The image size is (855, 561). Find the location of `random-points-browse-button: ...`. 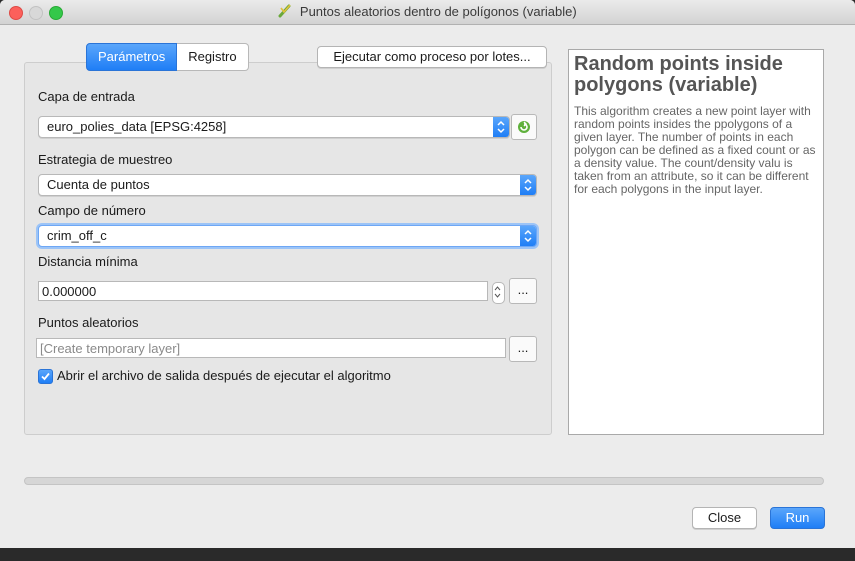

random-points-browse-button: ... is located at coordinates (523, 349).